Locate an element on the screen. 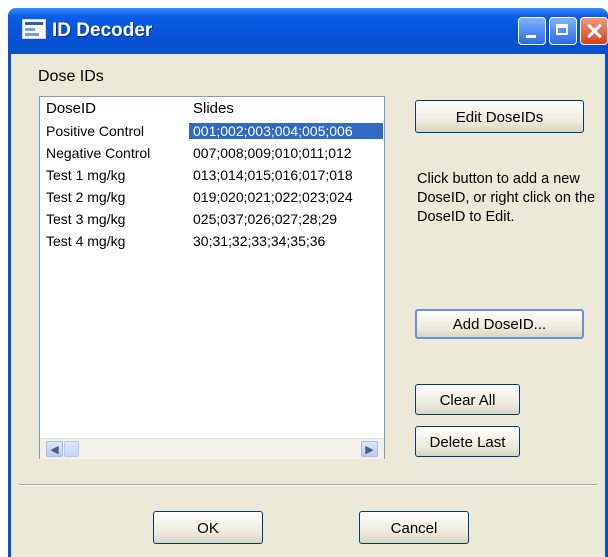  maximize-icon is located at coordinates (563, 31).